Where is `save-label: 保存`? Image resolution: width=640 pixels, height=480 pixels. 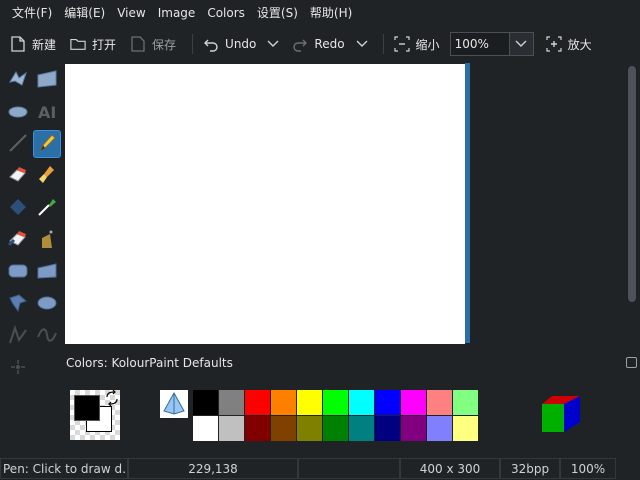
save-label: 保存 is located at coordinates (164, 44).